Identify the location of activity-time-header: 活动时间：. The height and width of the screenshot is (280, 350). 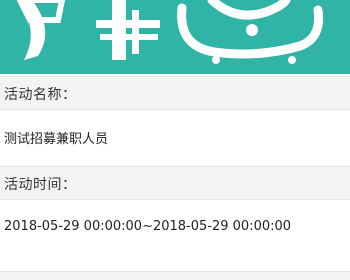
(175, 183).